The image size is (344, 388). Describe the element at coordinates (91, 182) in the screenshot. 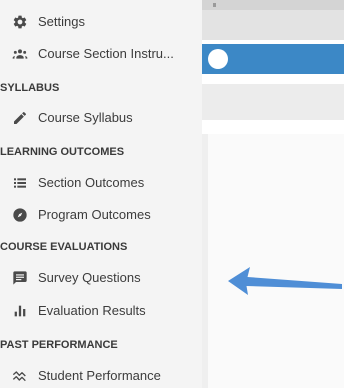

I see `sidebar-item-label: Section Outcomes` at that location.